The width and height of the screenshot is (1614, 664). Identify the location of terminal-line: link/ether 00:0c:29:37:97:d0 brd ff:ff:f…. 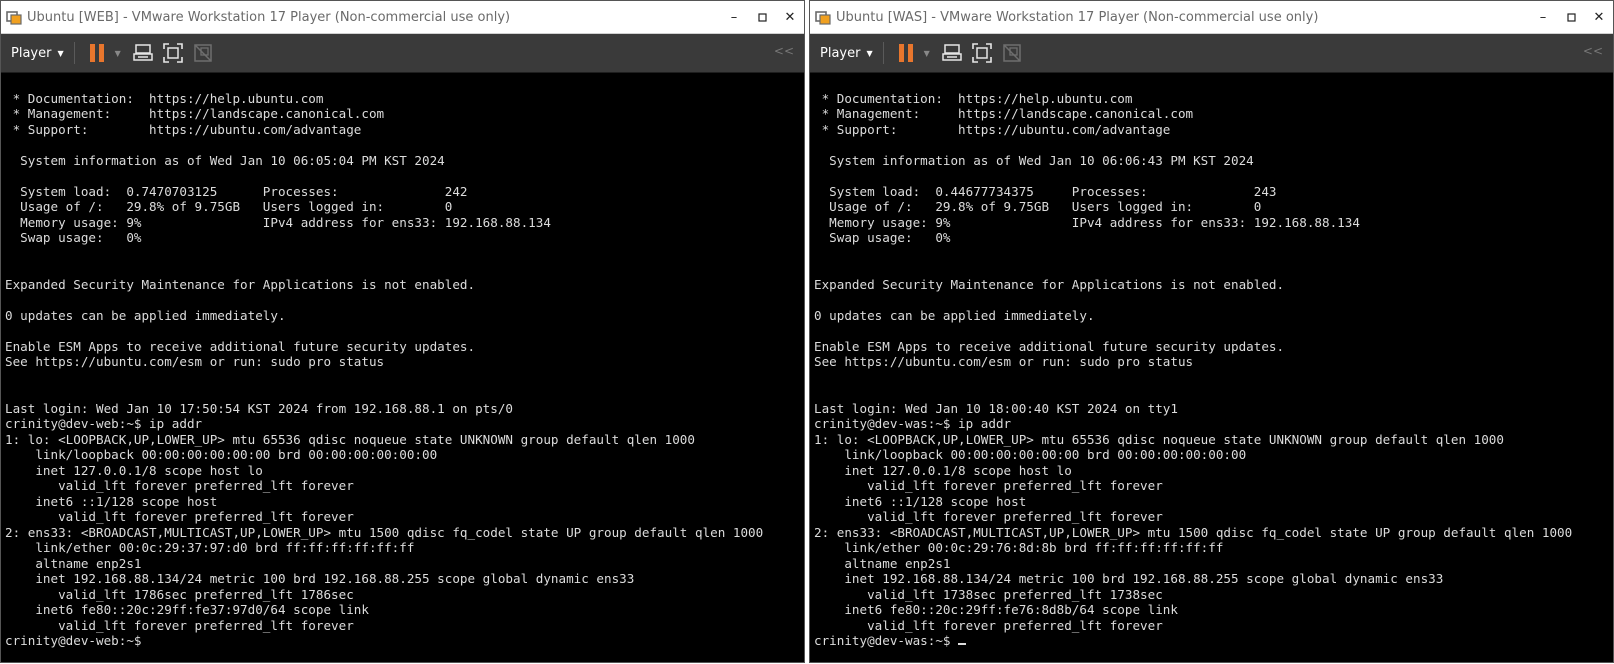
(210, 547).